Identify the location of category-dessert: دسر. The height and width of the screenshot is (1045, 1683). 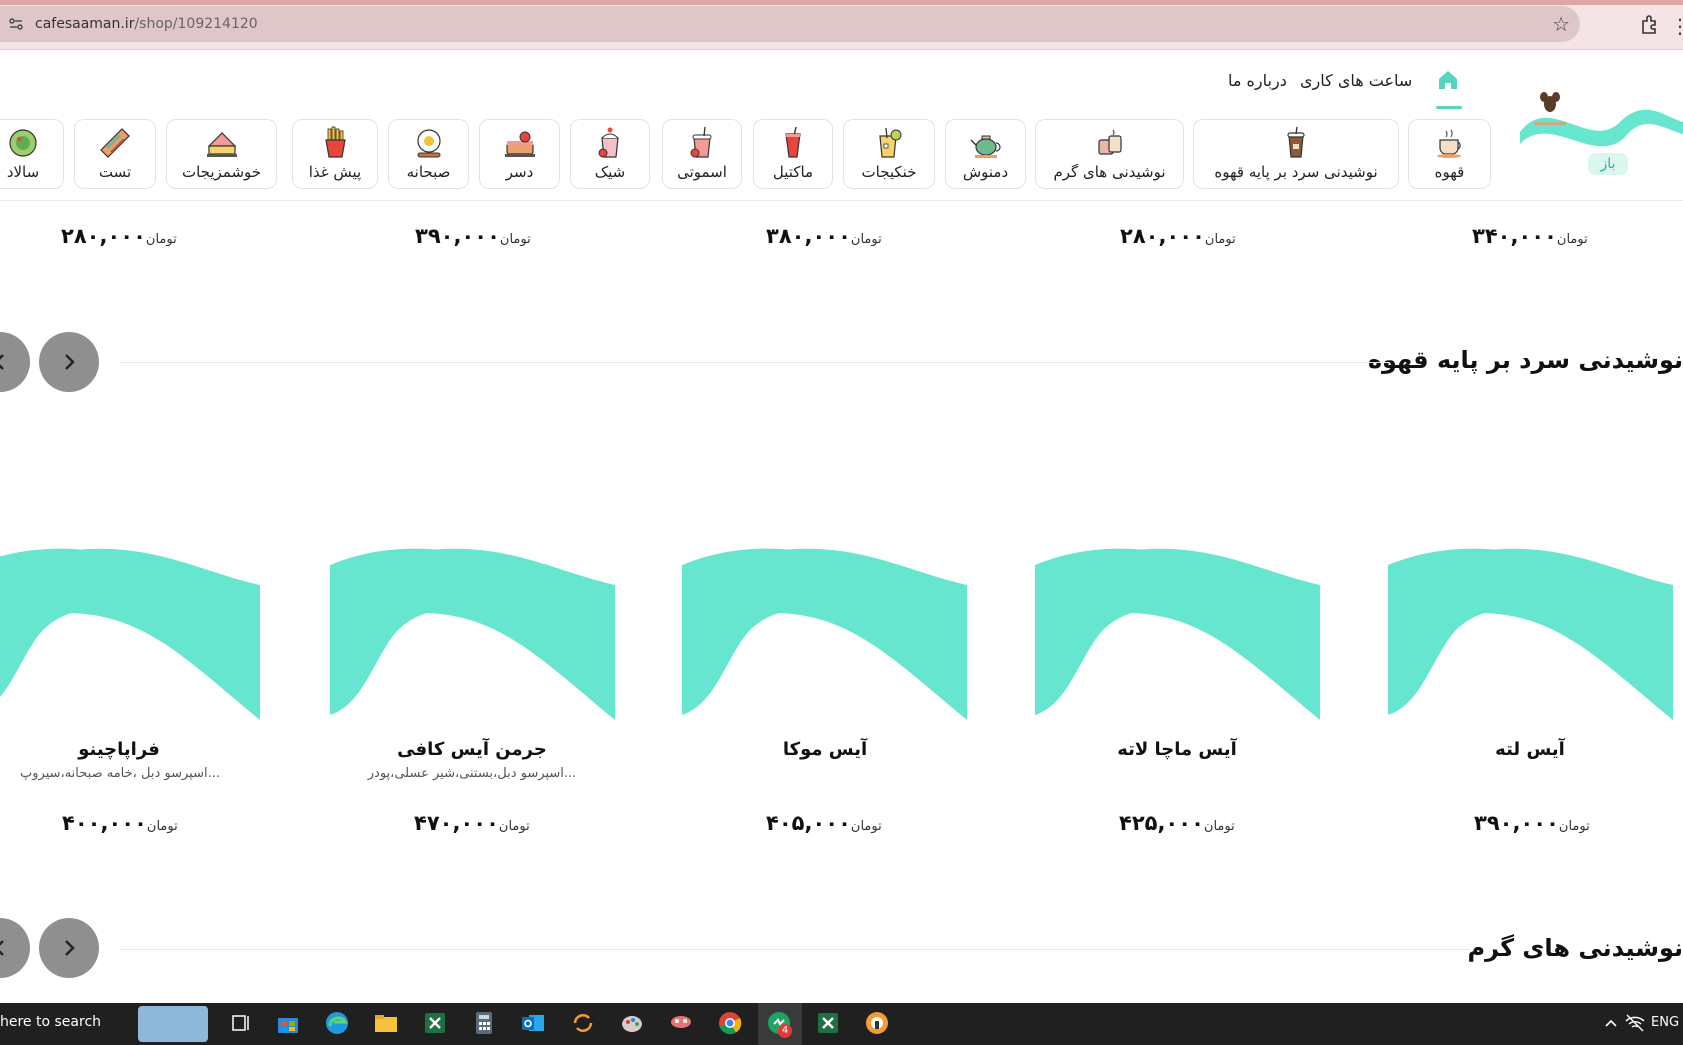
(519, 154).